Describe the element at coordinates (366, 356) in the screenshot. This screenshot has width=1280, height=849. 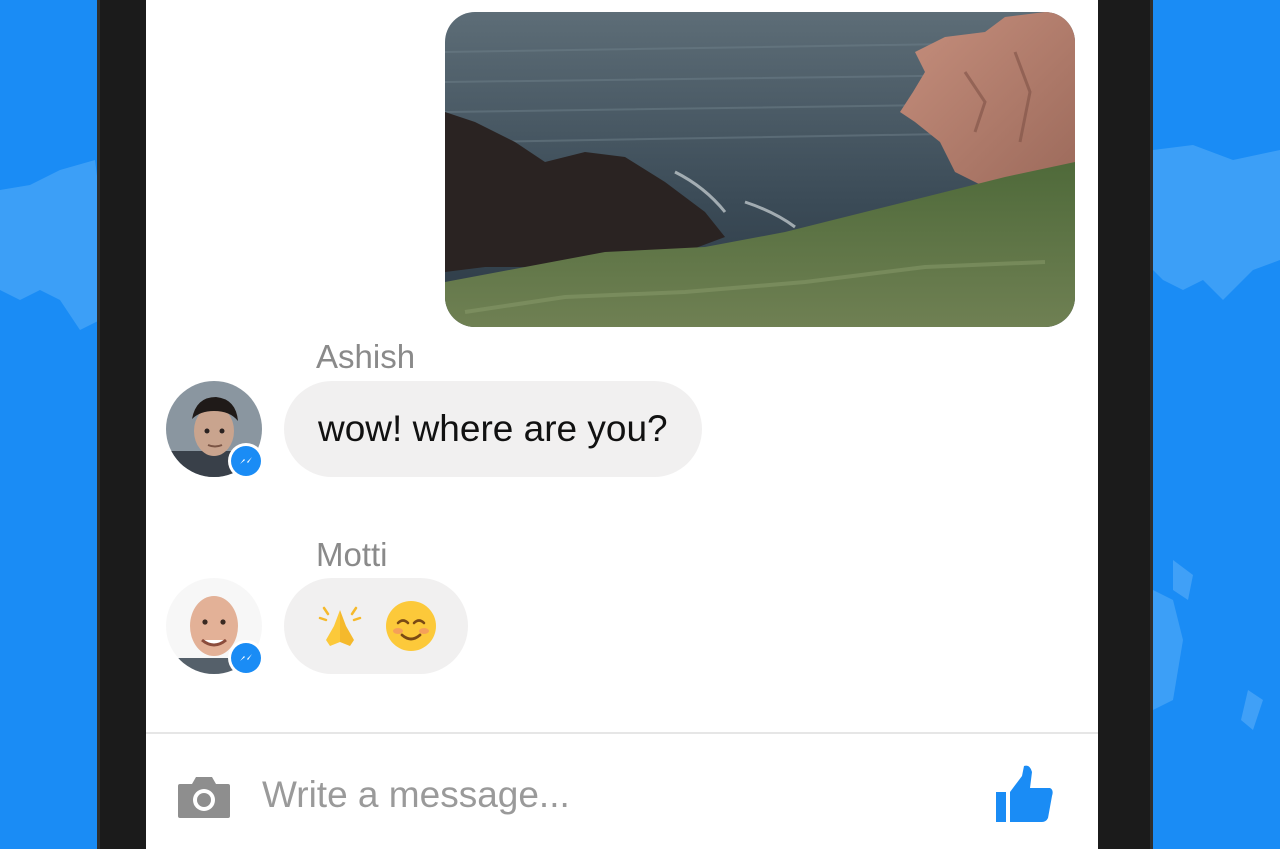
I see `sender-name-ashish: Ashish` at that location.